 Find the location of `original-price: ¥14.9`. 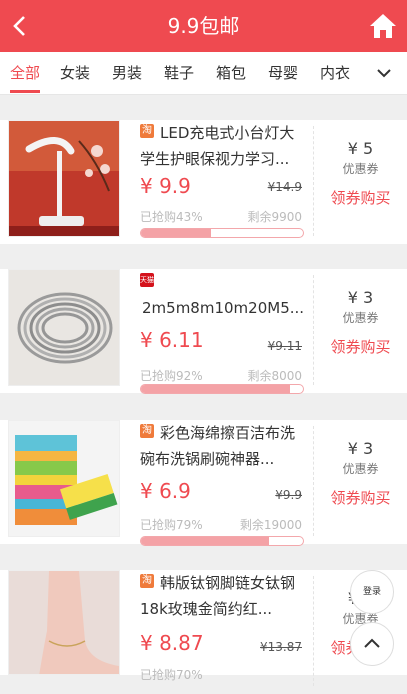

original-price: ¥14.9 is located at coordinates (284, 187).